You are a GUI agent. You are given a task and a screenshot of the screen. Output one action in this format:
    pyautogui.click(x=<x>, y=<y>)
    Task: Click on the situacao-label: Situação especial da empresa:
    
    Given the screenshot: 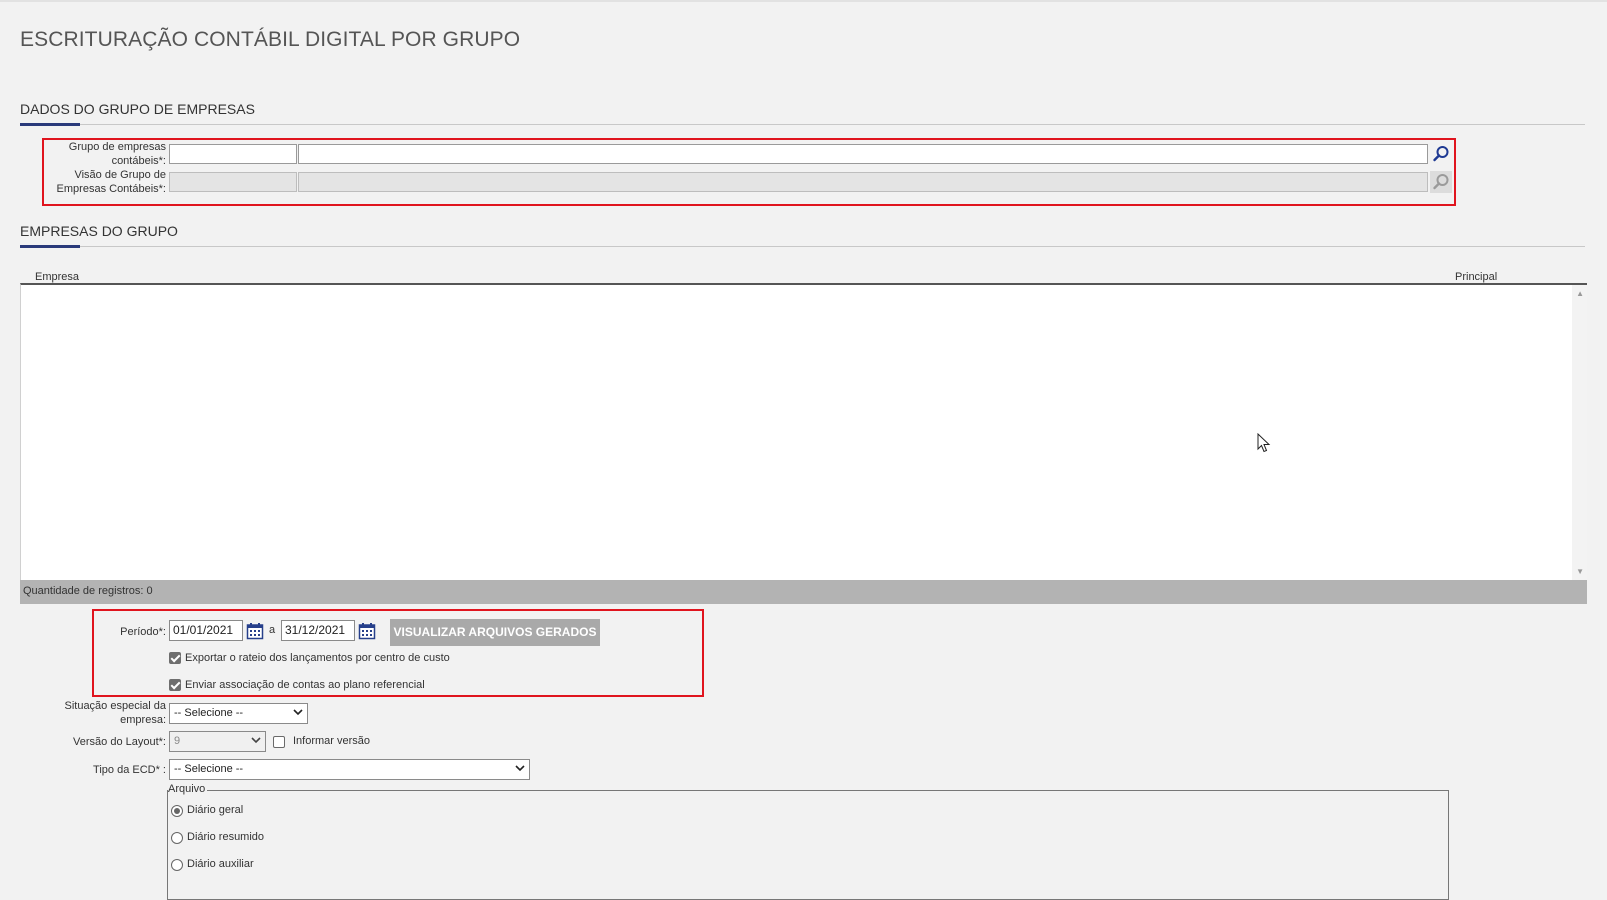 What is the action you would take?
    pyautogui.click(x=115, y=713)
    